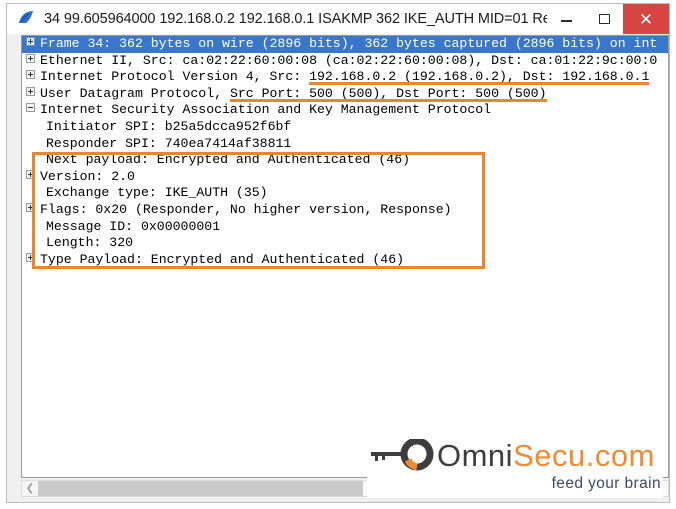 The image size is (676, 509). What do you see at coordinates (345, 243) in the screenshot?
I see `packet-tree-row: Length: 320` at bounding box center [345, 243].